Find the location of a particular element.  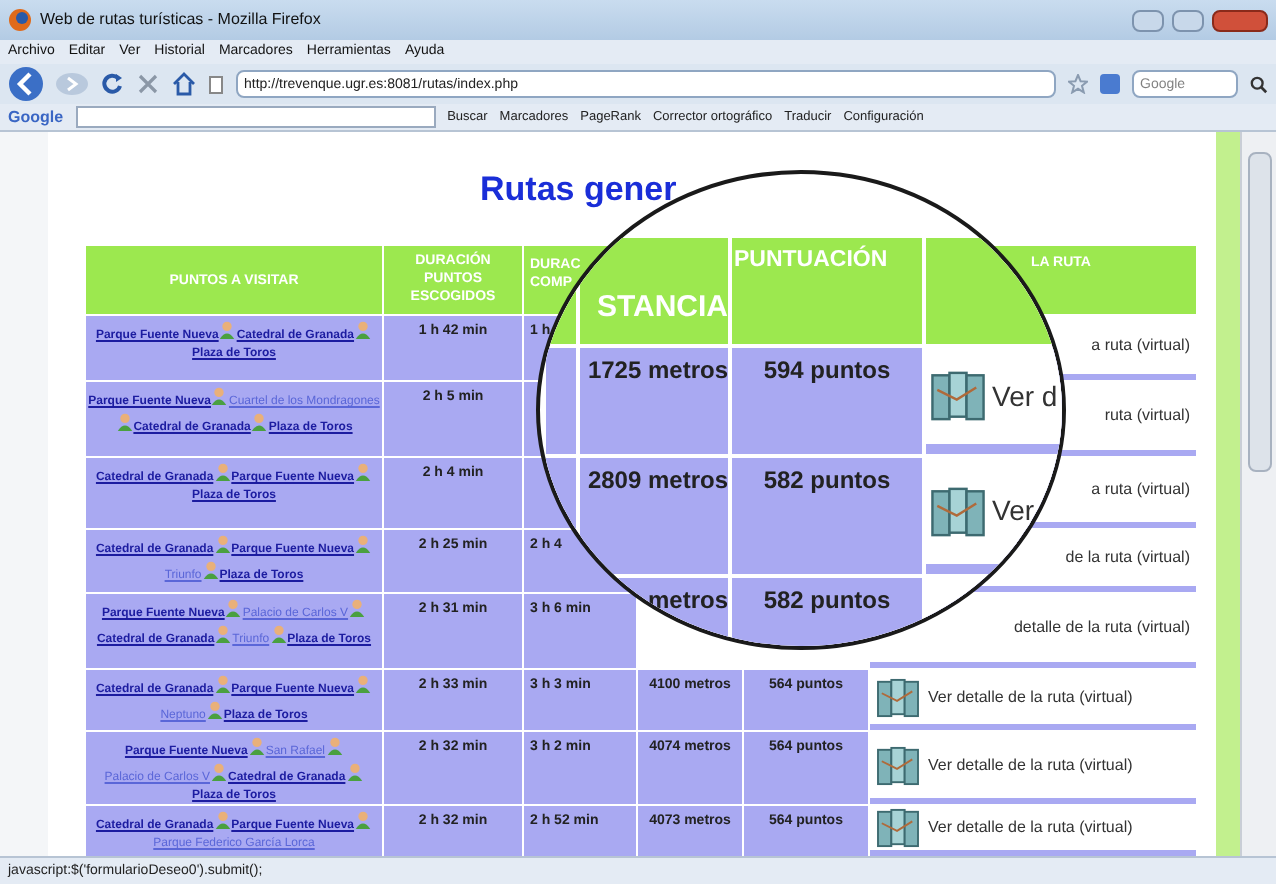

toolbar-search-field is located at coordinates (255, 117).